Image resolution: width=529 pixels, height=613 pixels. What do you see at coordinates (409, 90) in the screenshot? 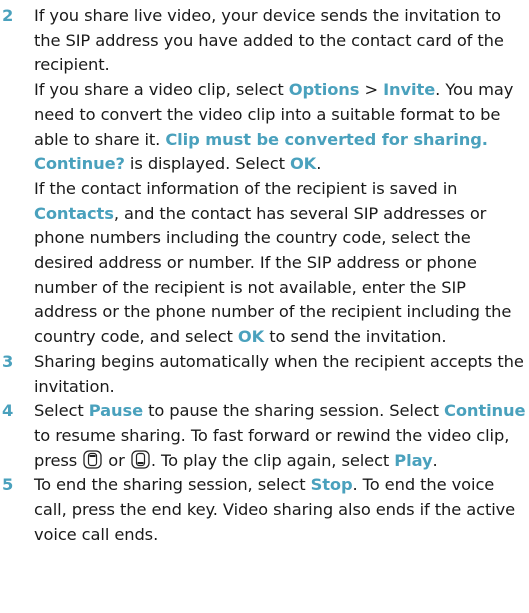
I see `ui-term: Invite` at bounding box center [409, 90].